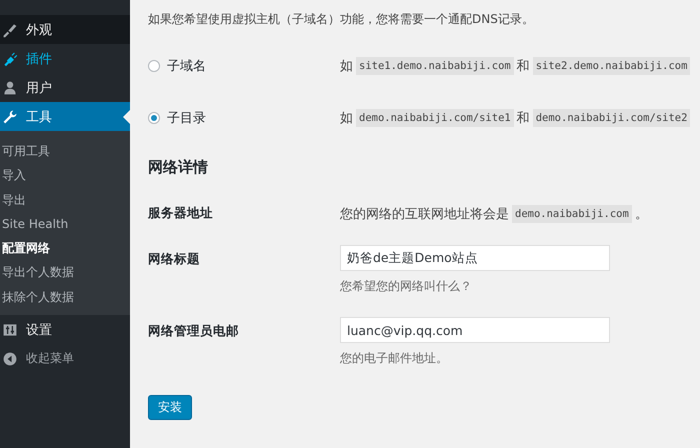 The image size is (700, 448). What do you see at coordinates (65, 359) in the screenshot?
I see `collapse-menu-button: 收起菜单` at bounding box center [65, 359].